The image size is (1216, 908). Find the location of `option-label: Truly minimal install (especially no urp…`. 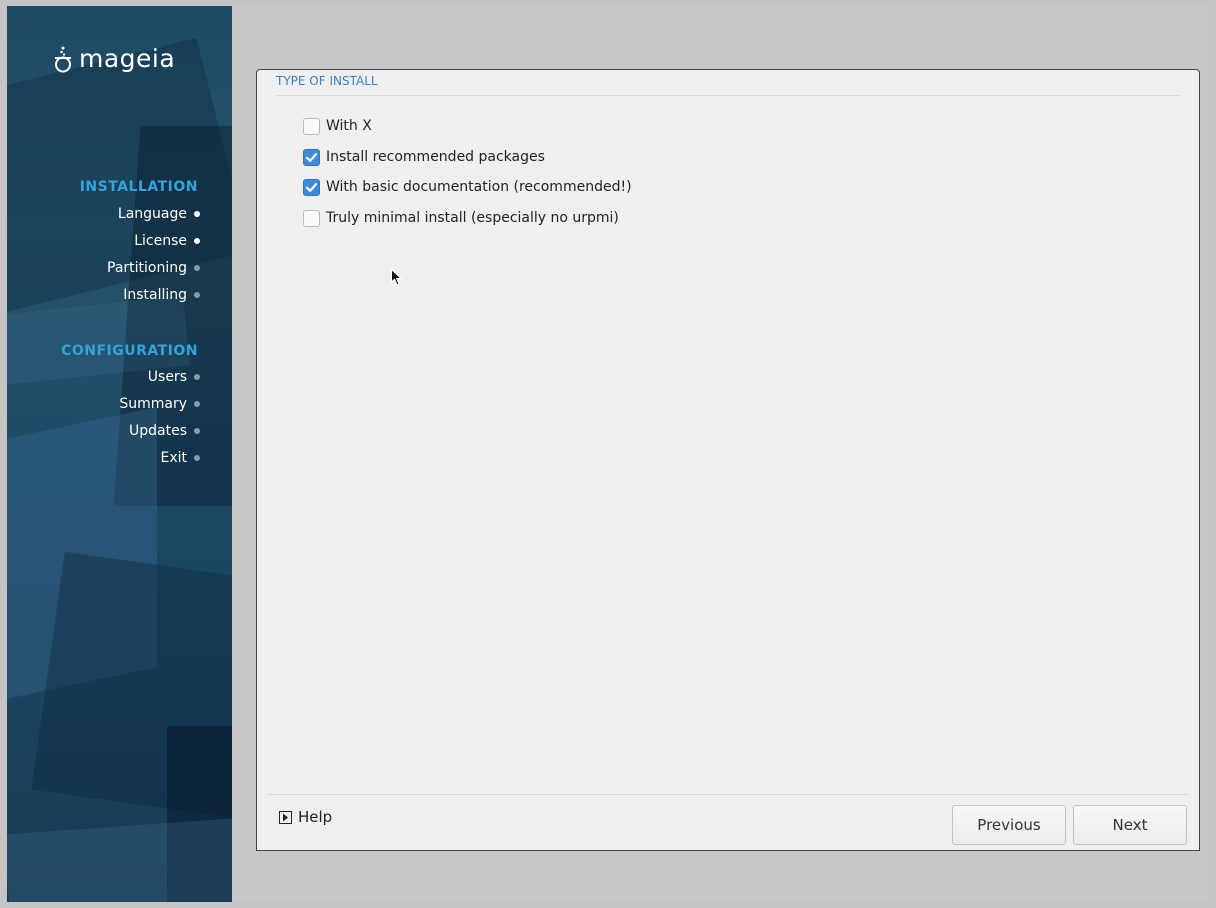

option-label: Truly minimal install (especially no urp… is located at coordinates (472, 218).